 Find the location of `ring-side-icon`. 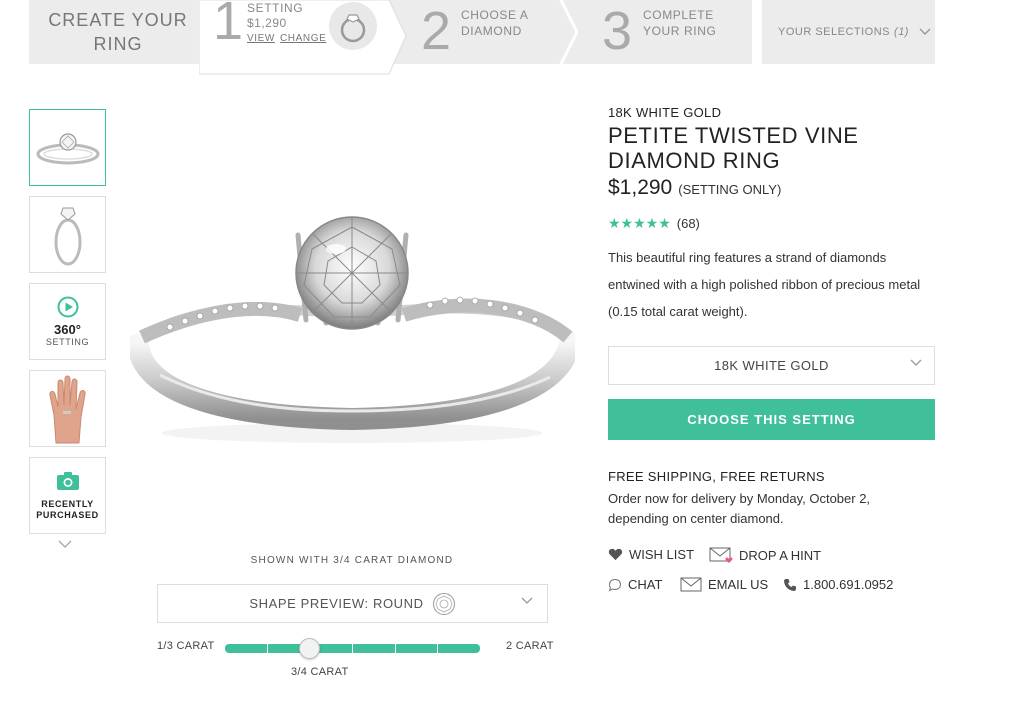

ring-side-icon is located at coordinates (67, 236).